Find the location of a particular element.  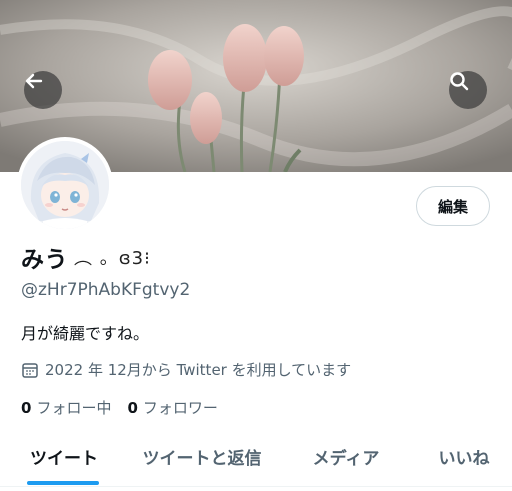

joined-date: 2022 年 12月から Twitter を利用しています is located at coordinates (186, 369).